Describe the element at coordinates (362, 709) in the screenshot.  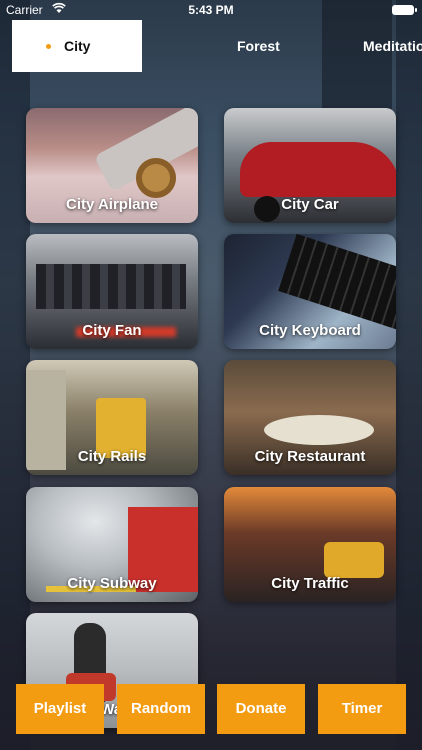
I see `timer-button: Timer` at that location.